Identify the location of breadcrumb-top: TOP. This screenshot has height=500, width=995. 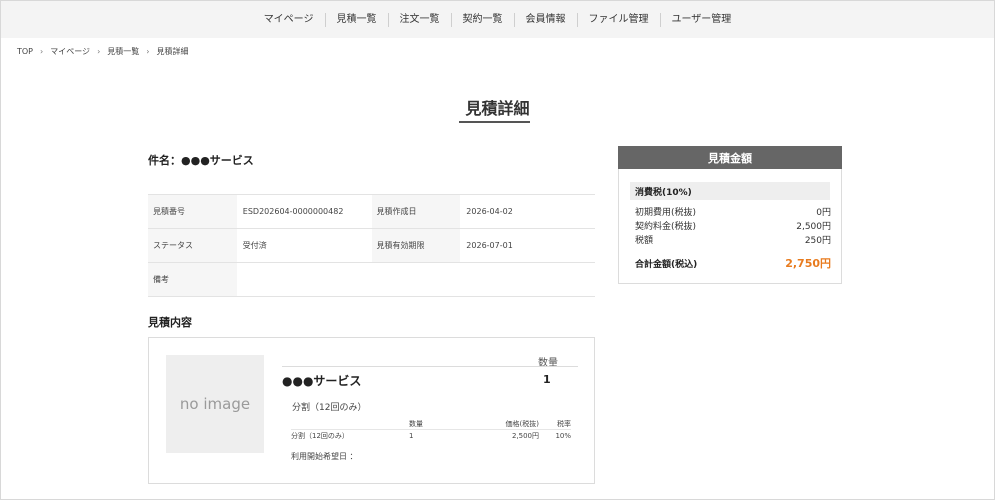
(25, 51).